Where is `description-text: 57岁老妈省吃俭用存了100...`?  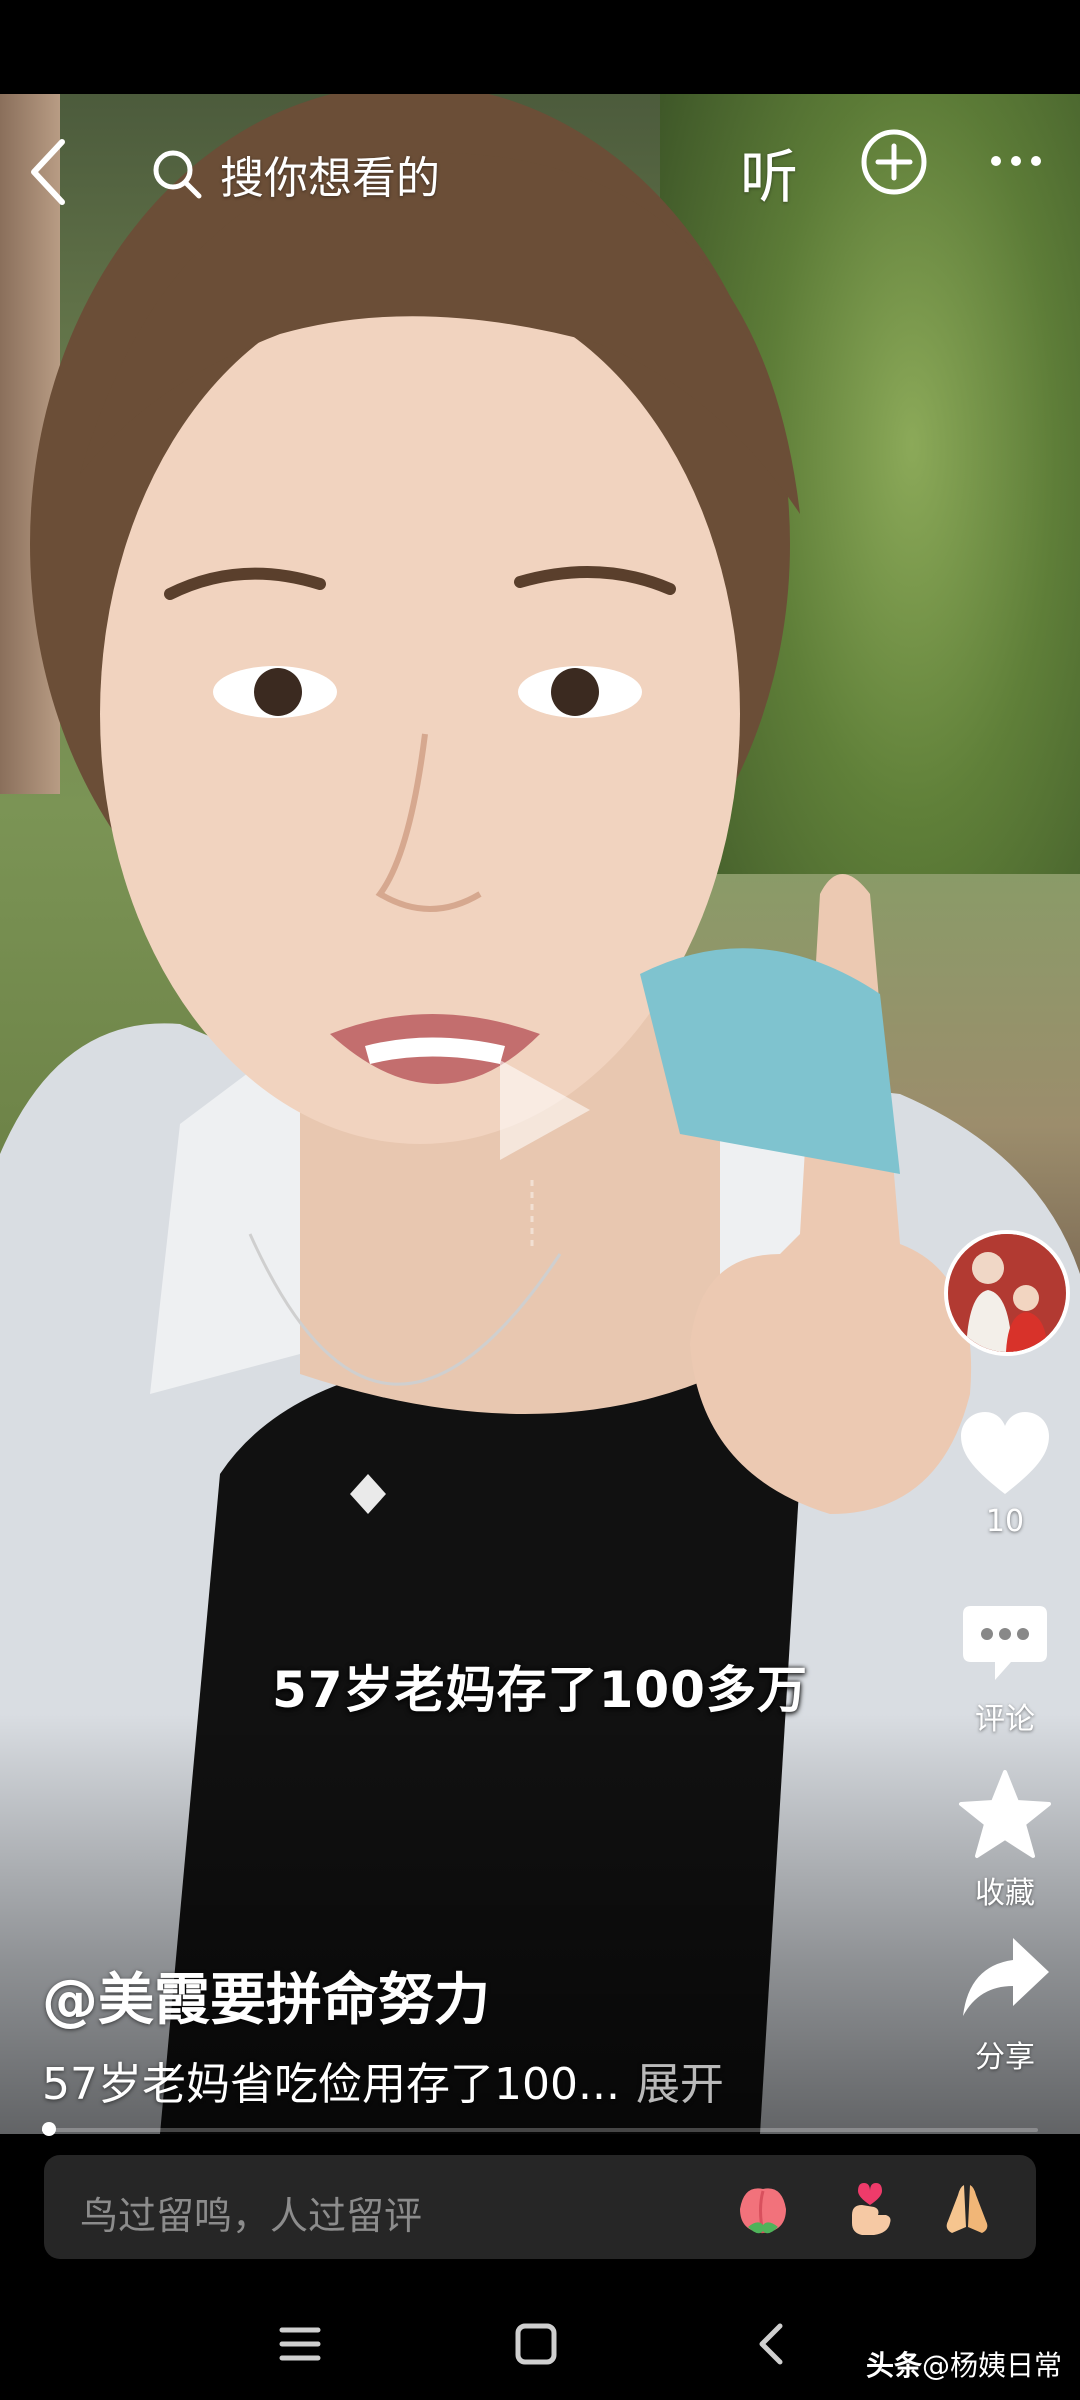 description-text: 57岁老妈省吃俭用存了100... is located at coordinates (331, 2084).